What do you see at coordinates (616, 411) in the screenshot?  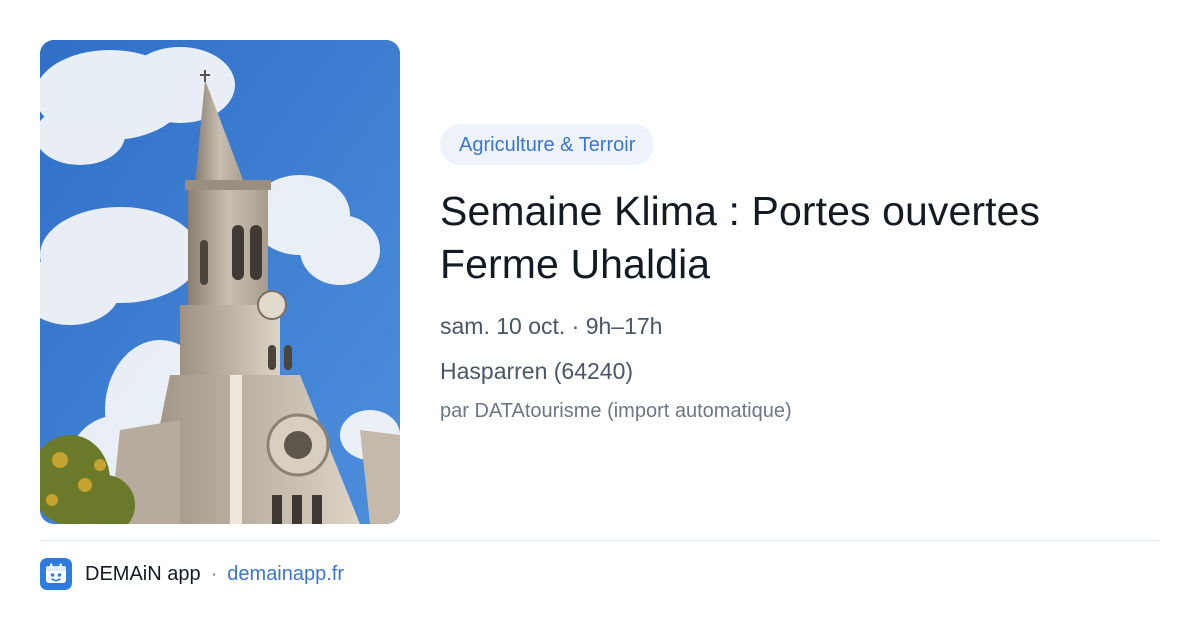 I see `event-source: par DATAtourisme (import automatique)` at bounding box center [616, 411].